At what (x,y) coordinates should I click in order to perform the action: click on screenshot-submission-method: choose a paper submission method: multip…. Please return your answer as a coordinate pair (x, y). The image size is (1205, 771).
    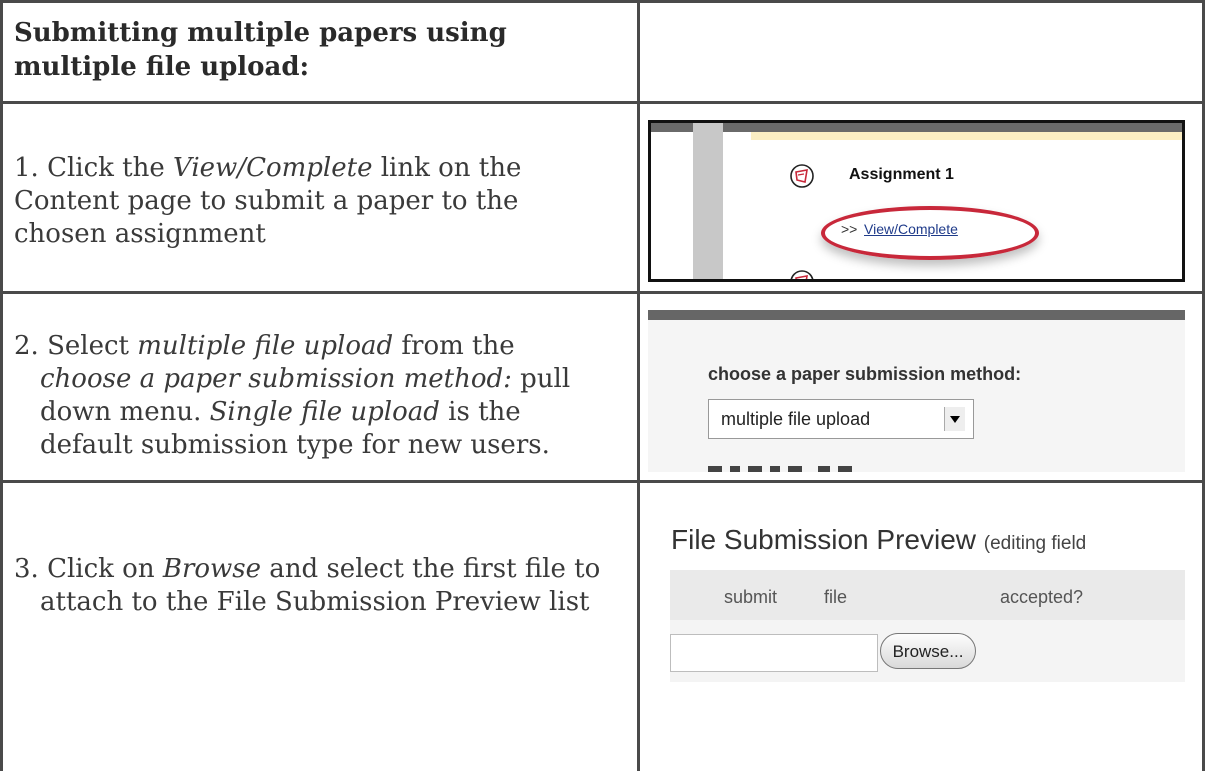
    Looking at the image, I should click on (916, 391).